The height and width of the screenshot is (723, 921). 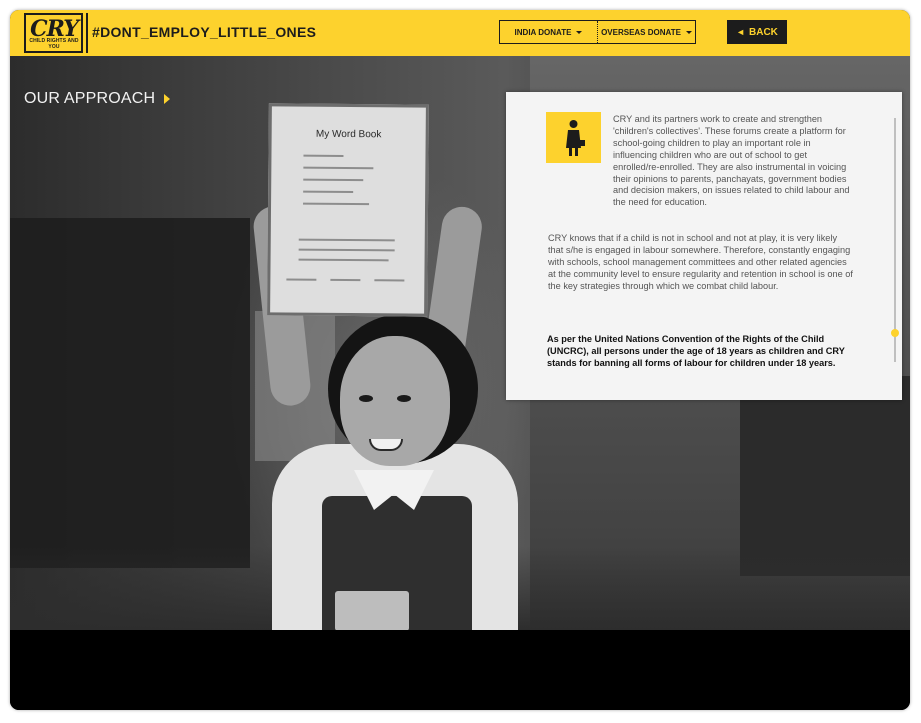 What do you see at coordinates (460, 670) in the screenshot?
I see `bottom-bar` at bounding box center [460, 670].